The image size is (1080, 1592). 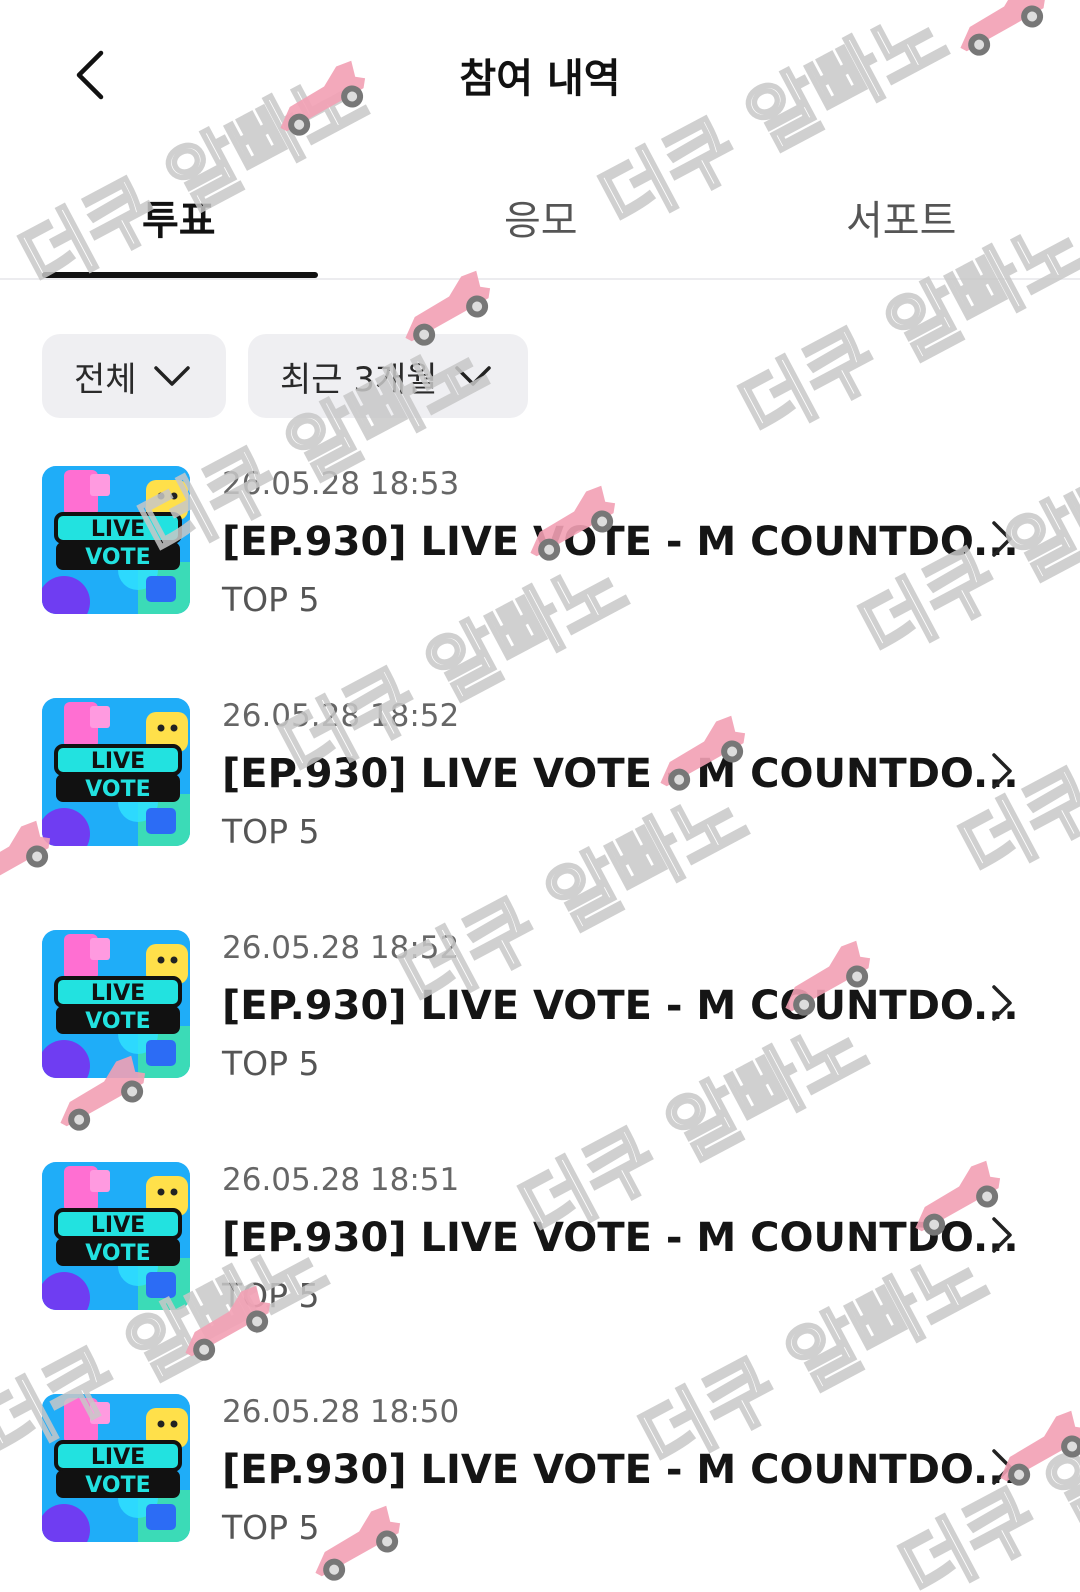 I want to click on vote-date: 26.05.28 18:51, so click(x=341, y=1180).